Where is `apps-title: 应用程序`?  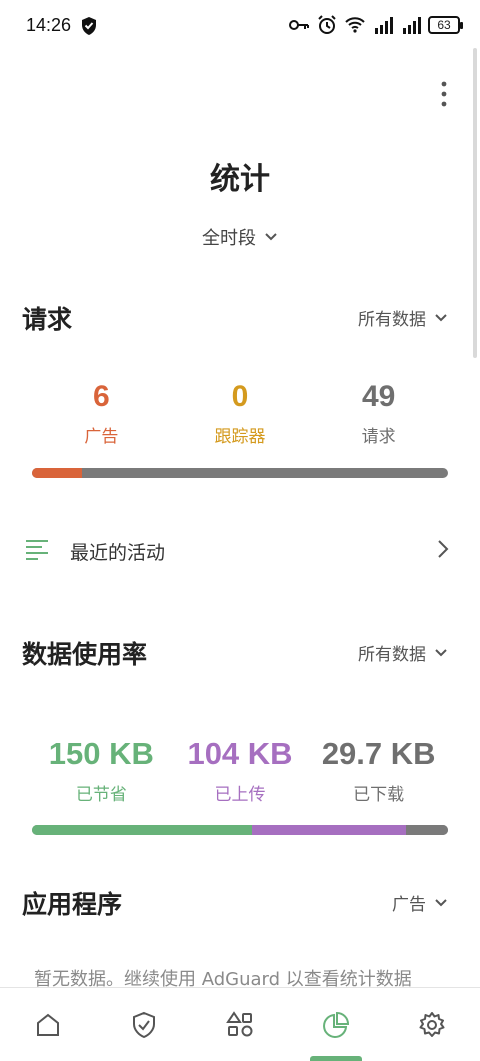 apps-title: 应用程序 is located at coordinates (72, 904).